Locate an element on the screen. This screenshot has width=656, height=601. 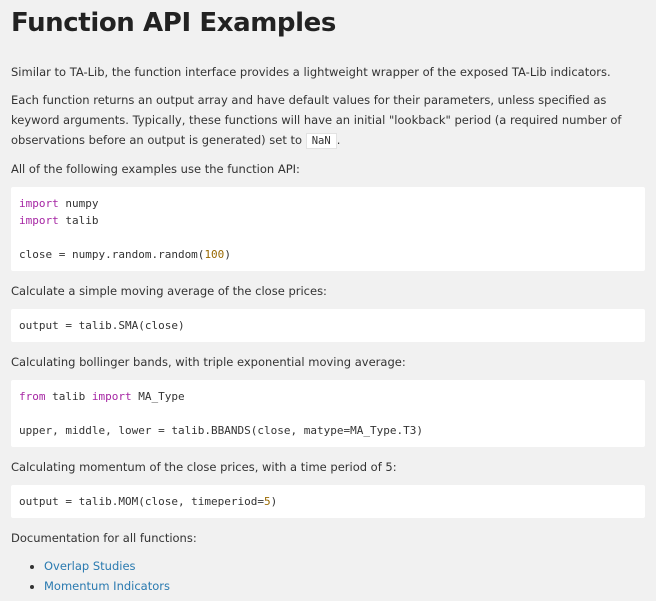
number-literal: 100 is located at coordinates (214, 254).